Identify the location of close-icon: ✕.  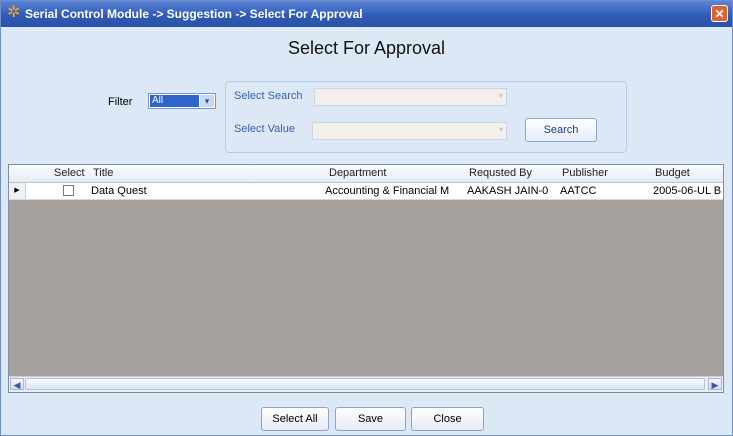
(719, 13).